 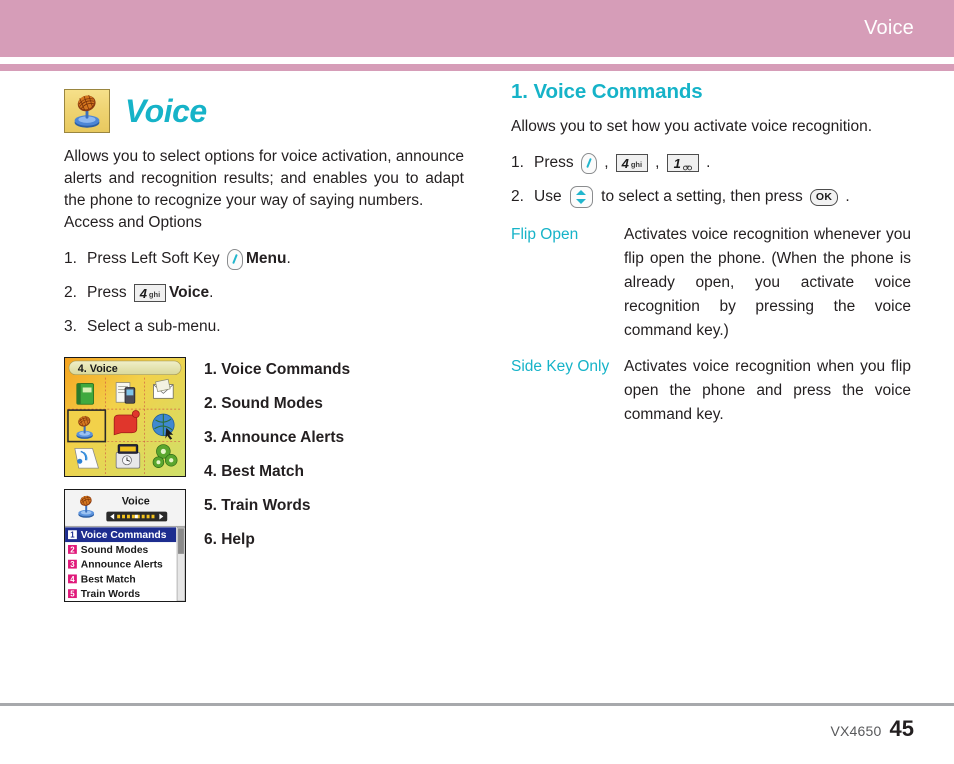 What do you see at coordinates (109, 292) in the screenshot?
I see `step-2-text-before: Press` at bounding box center [109, 292].